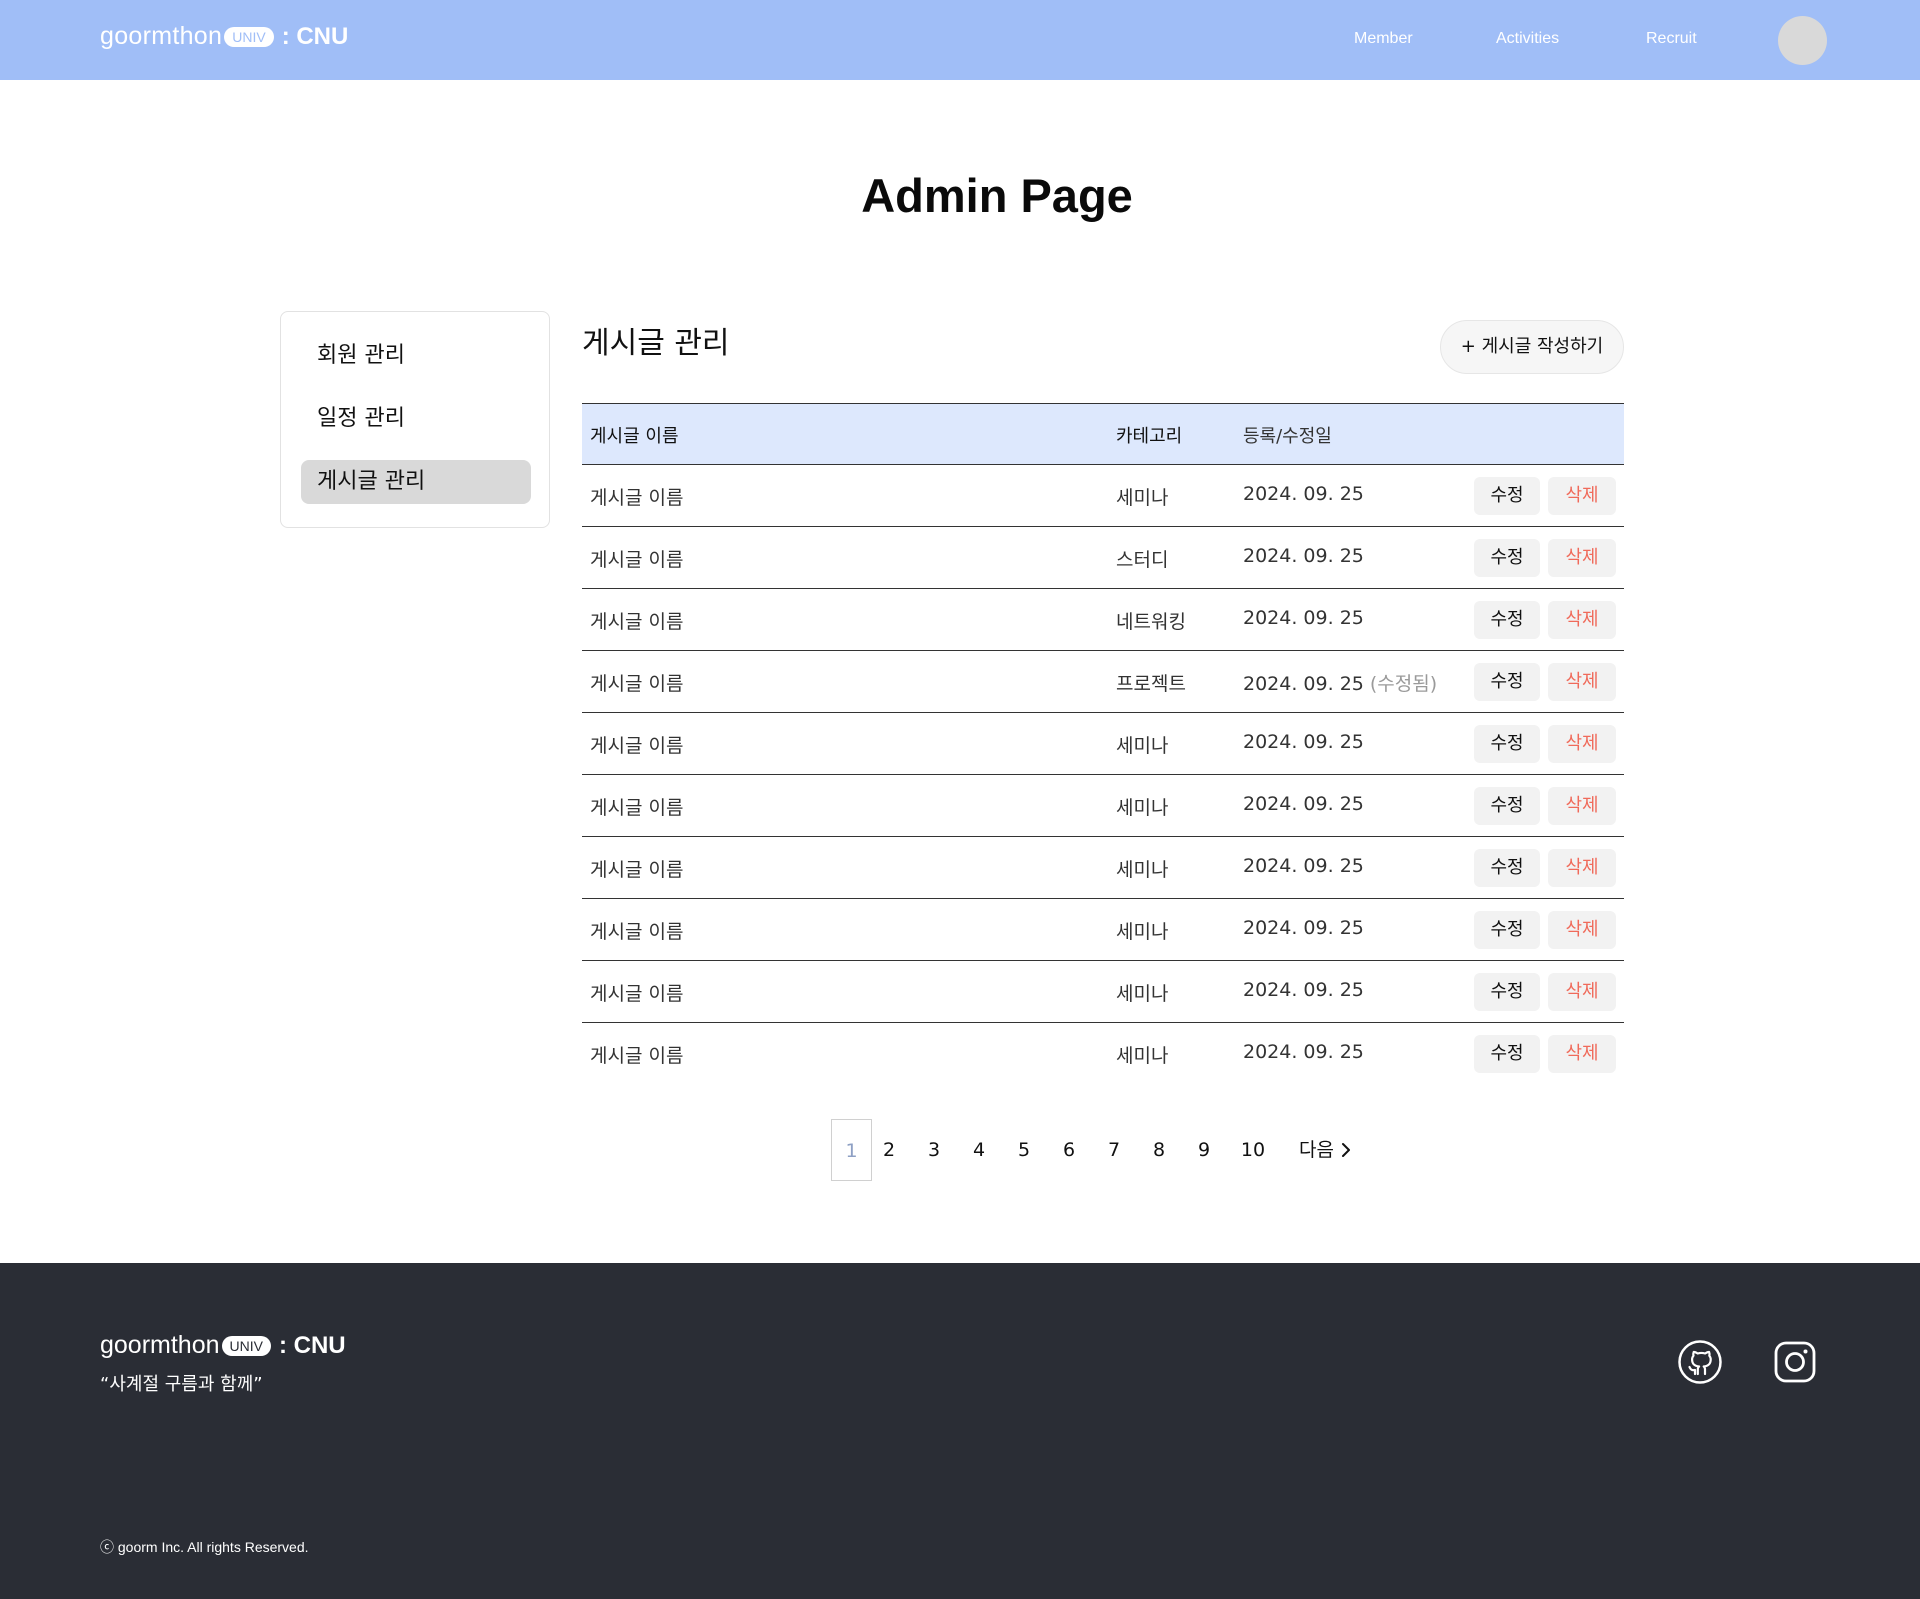  Describe the element at coordinates (1151, 622) in the screenshot. I see `post-category-cell: 네트워킹` at that location.